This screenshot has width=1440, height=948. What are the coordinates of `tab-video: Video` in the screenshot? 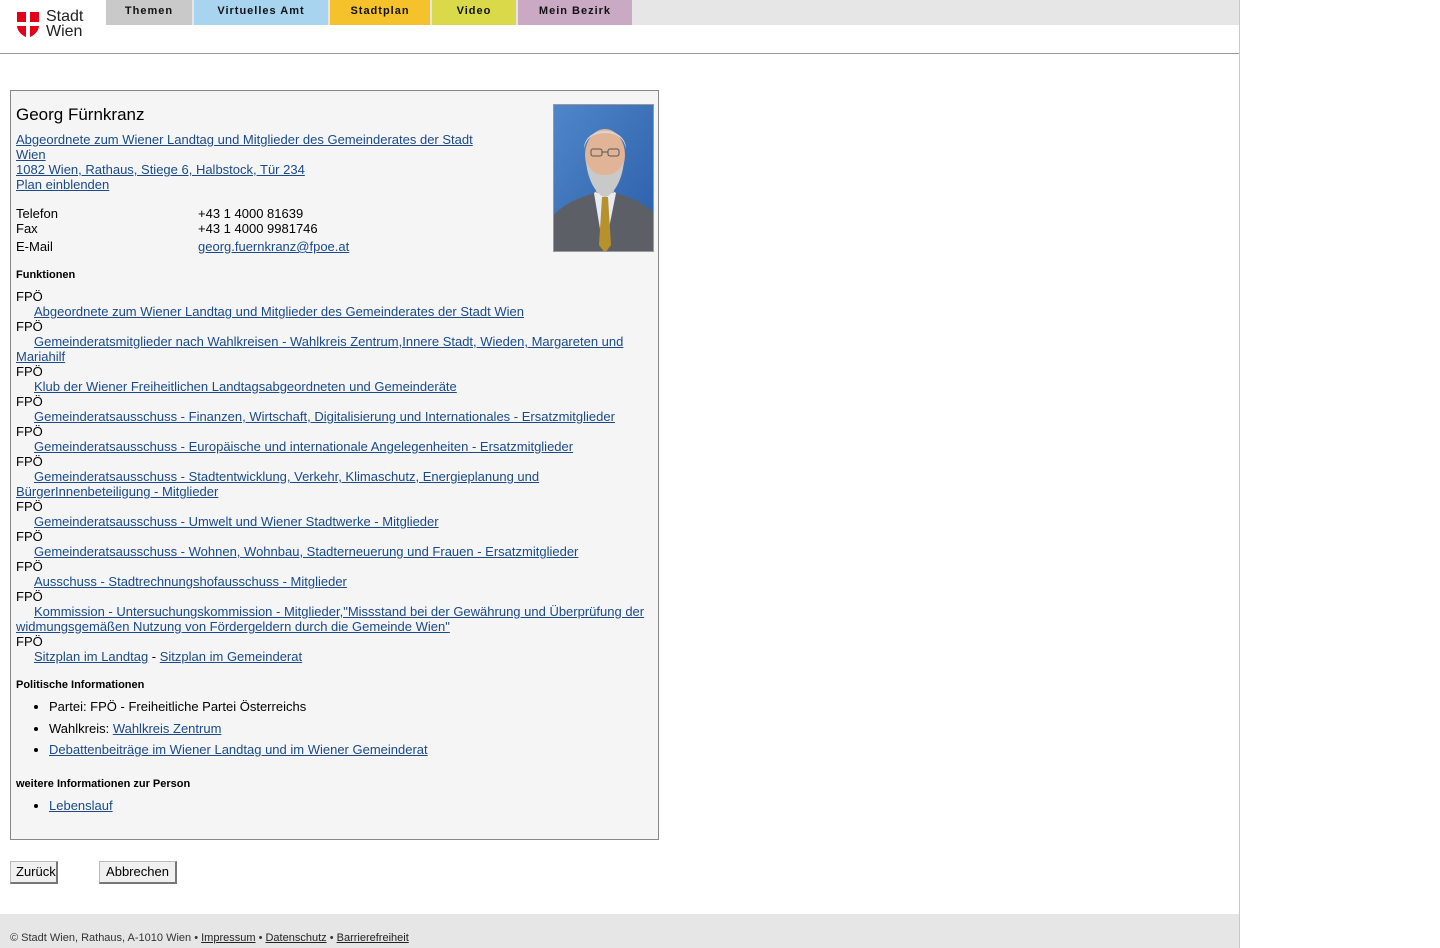 It's located at (474, 12).